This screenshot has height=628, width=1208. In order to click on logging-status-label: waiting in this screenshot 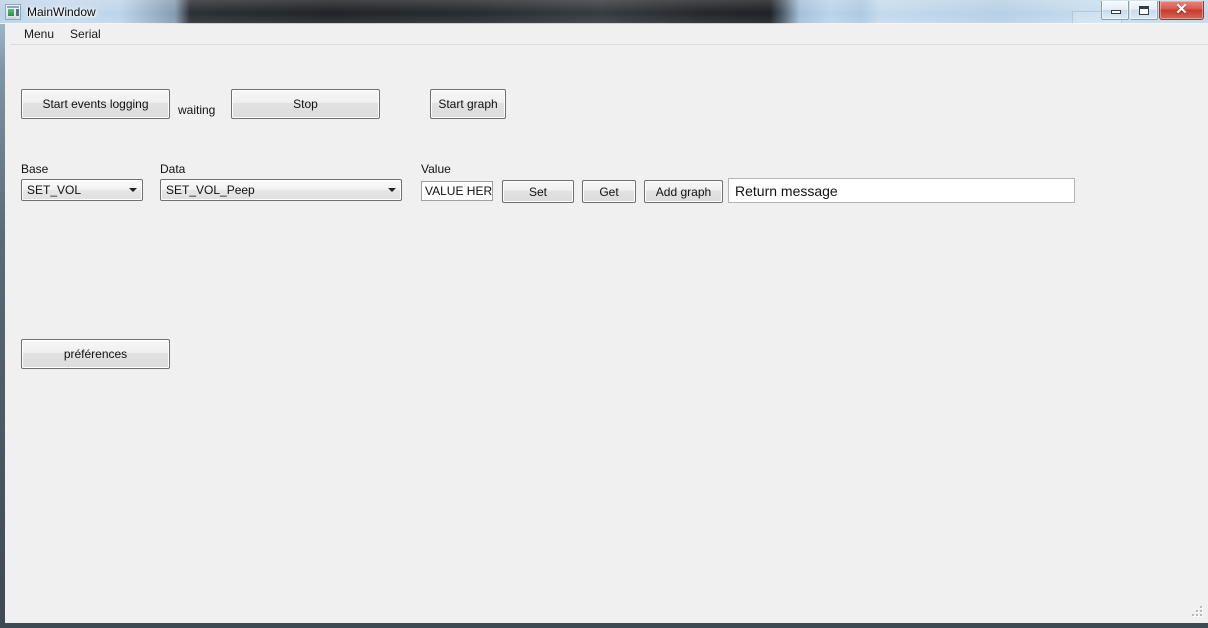, I will do `click(197, 110)`.